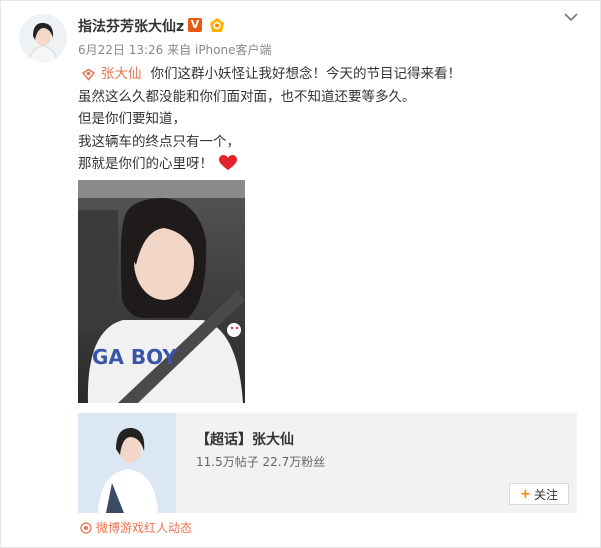 The width and height of the screenshot is (601, 548). What do you see at coordinates (161, 291) in the screenshot?
I see `post-photo: GA BOY` at bounding box center [161, 291].